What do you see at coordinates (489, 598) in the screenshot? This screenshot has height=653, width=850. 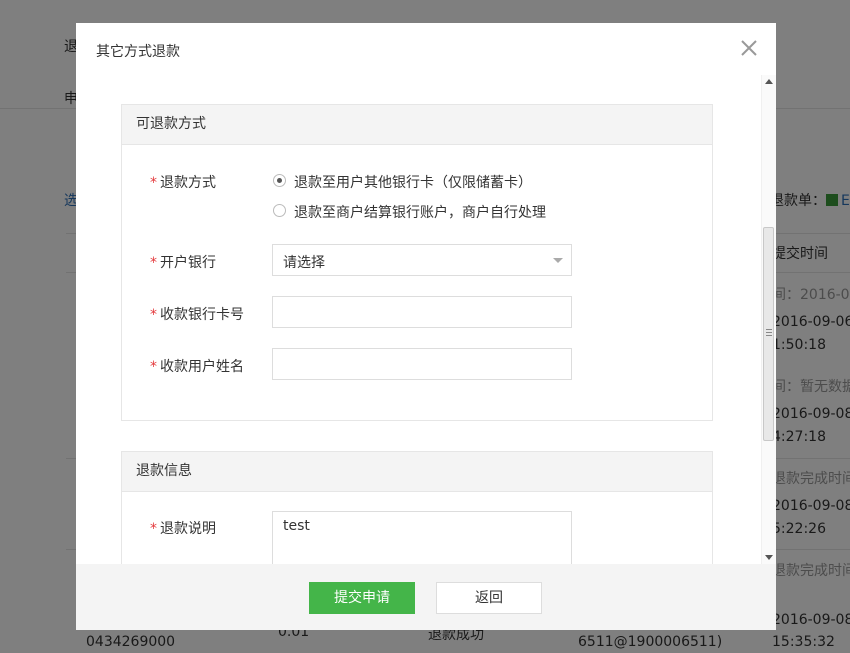 I see `back-button: 返回` at bounding box center [489, 598].